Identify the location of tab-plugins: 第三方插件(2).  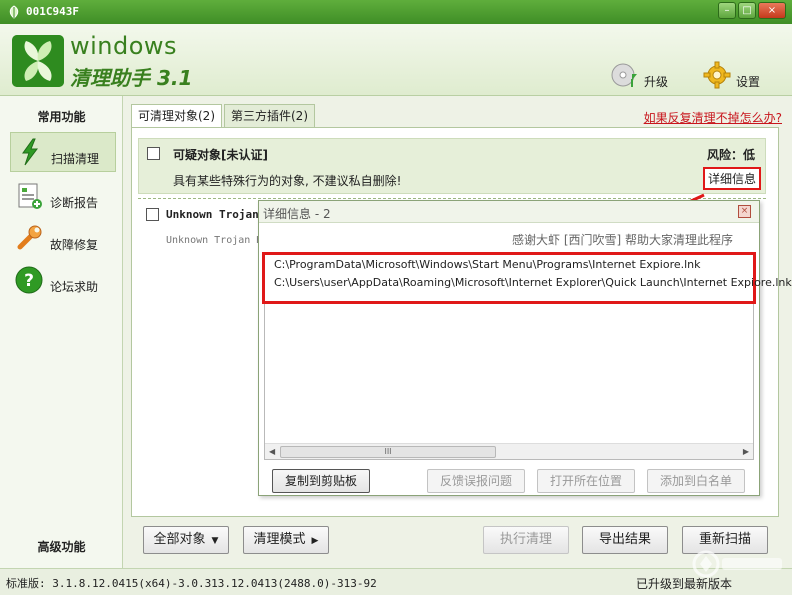
(269, 116).